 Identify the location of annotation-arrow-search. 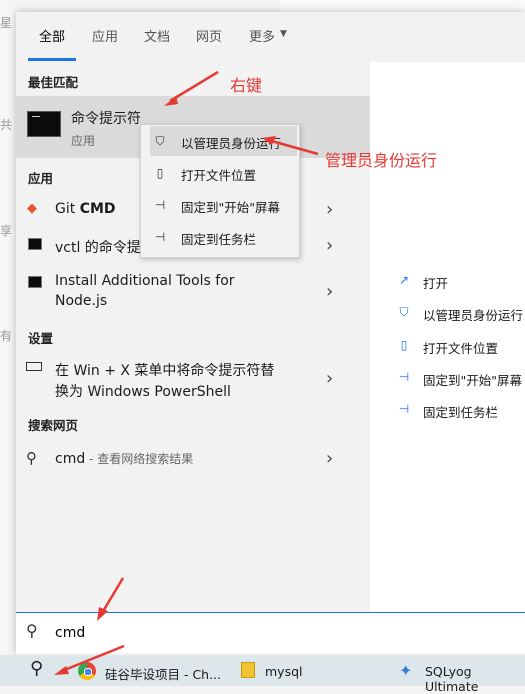
(112, 595).